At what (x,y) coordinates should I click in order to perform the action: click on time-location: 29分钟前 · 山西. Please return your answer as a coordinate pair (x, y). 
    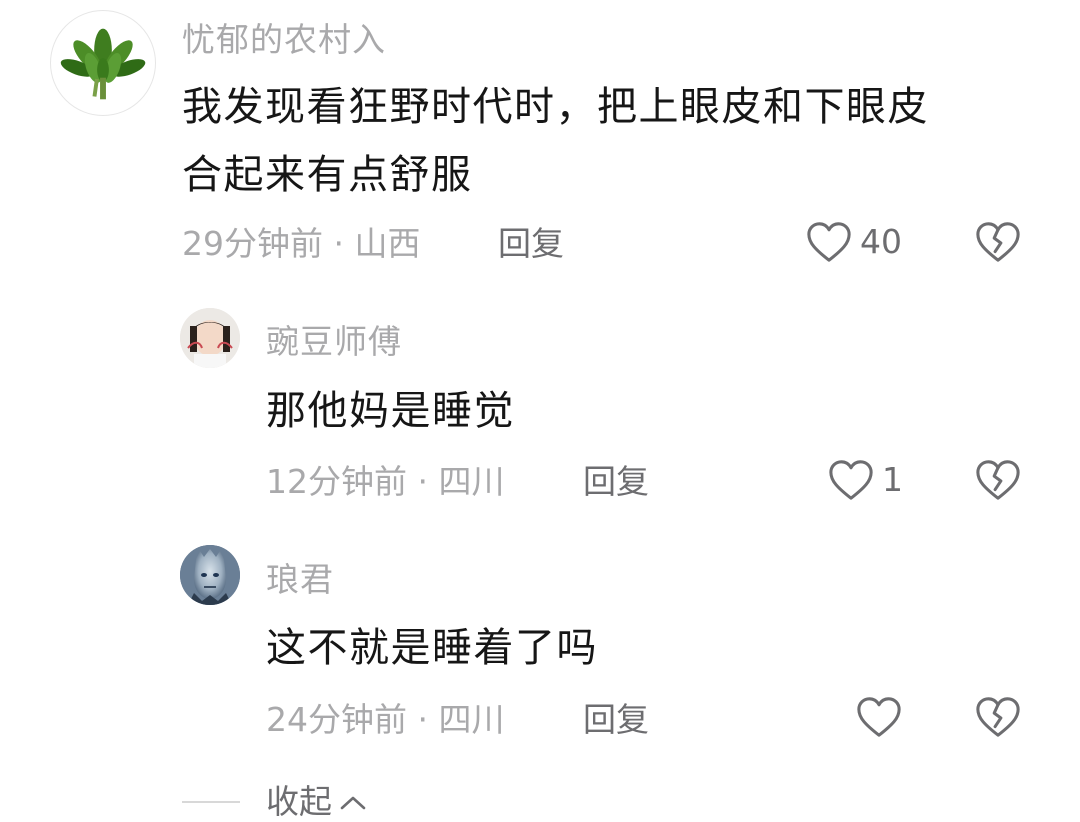
    Looking at the image, I should click on (301, 243).